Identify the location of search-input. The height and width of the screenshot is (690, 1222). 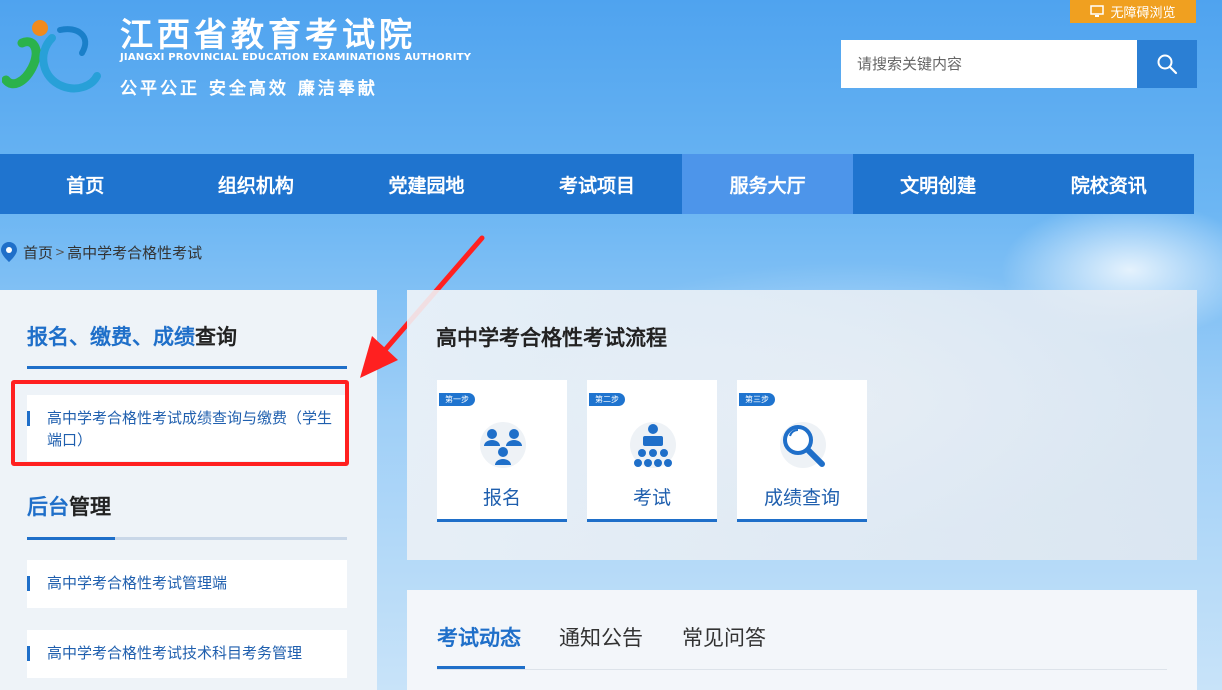
(989, 64).